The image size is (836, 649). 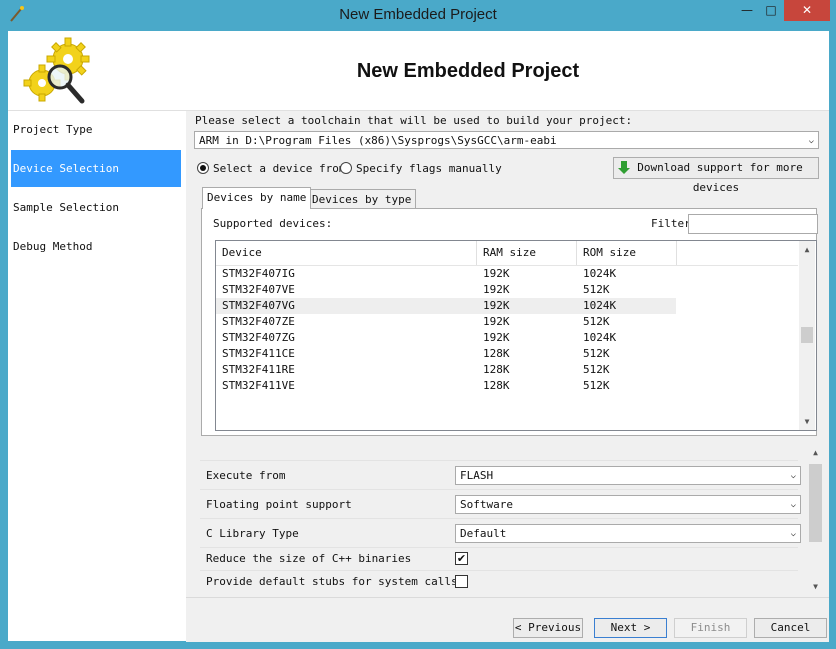 What do you see at coordinates (548, 628) in the screenshot?
I see `previous-button: < Previous` at bounding box center [548, 628].